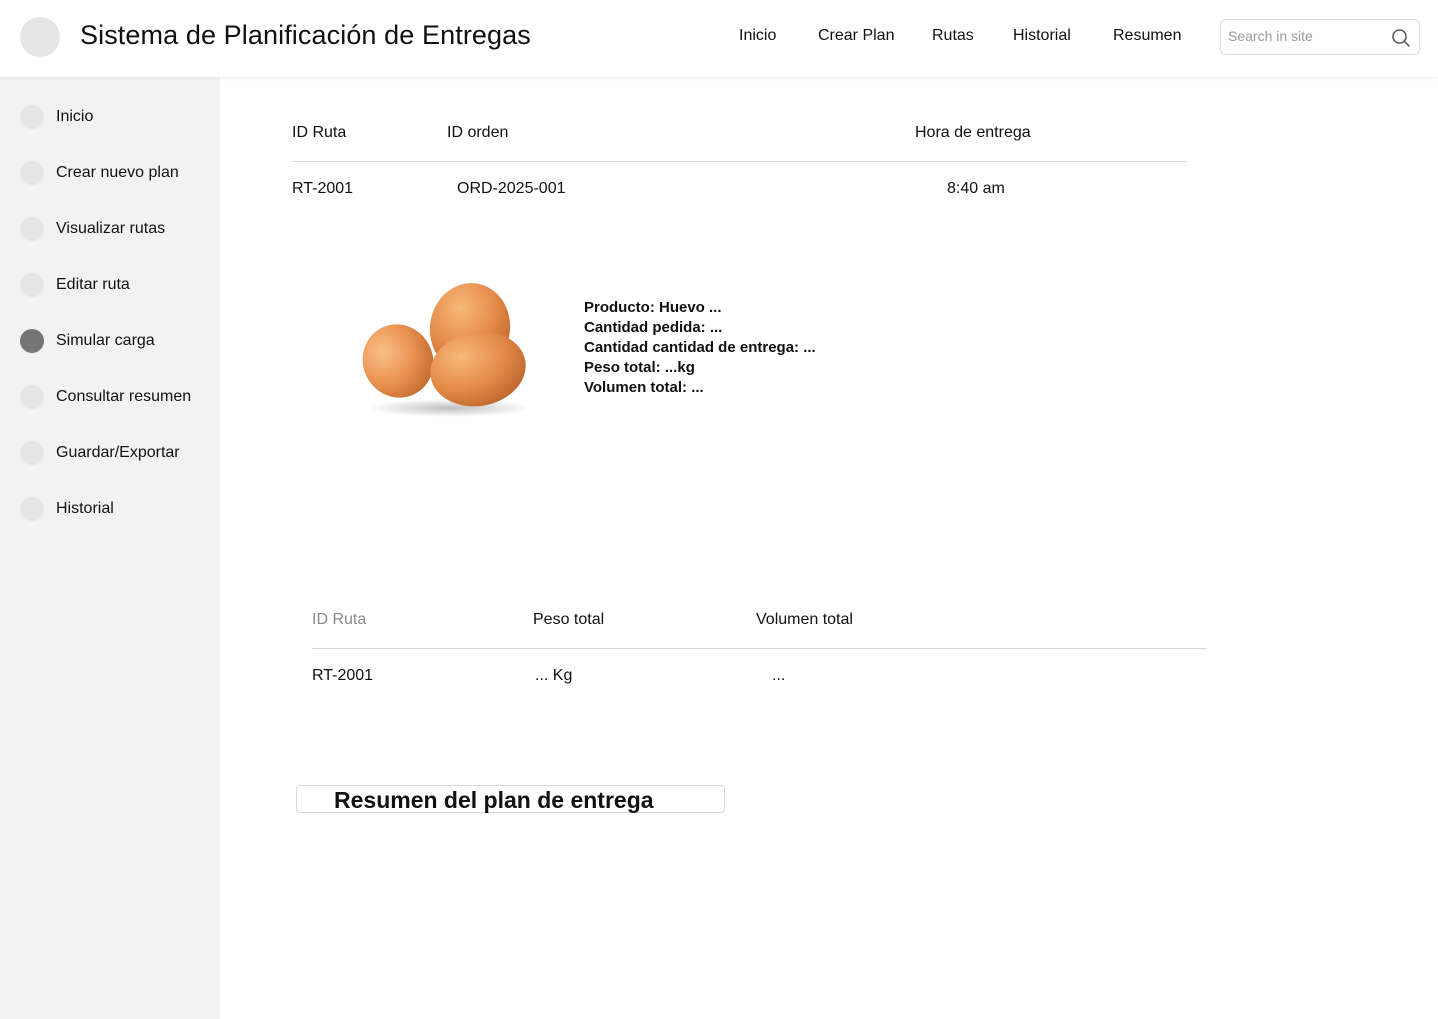 This screenshot has height=1019, width=1438. Describe the element at coordinates (1308, 36) in the screenshot. I see `search-input` at that location.